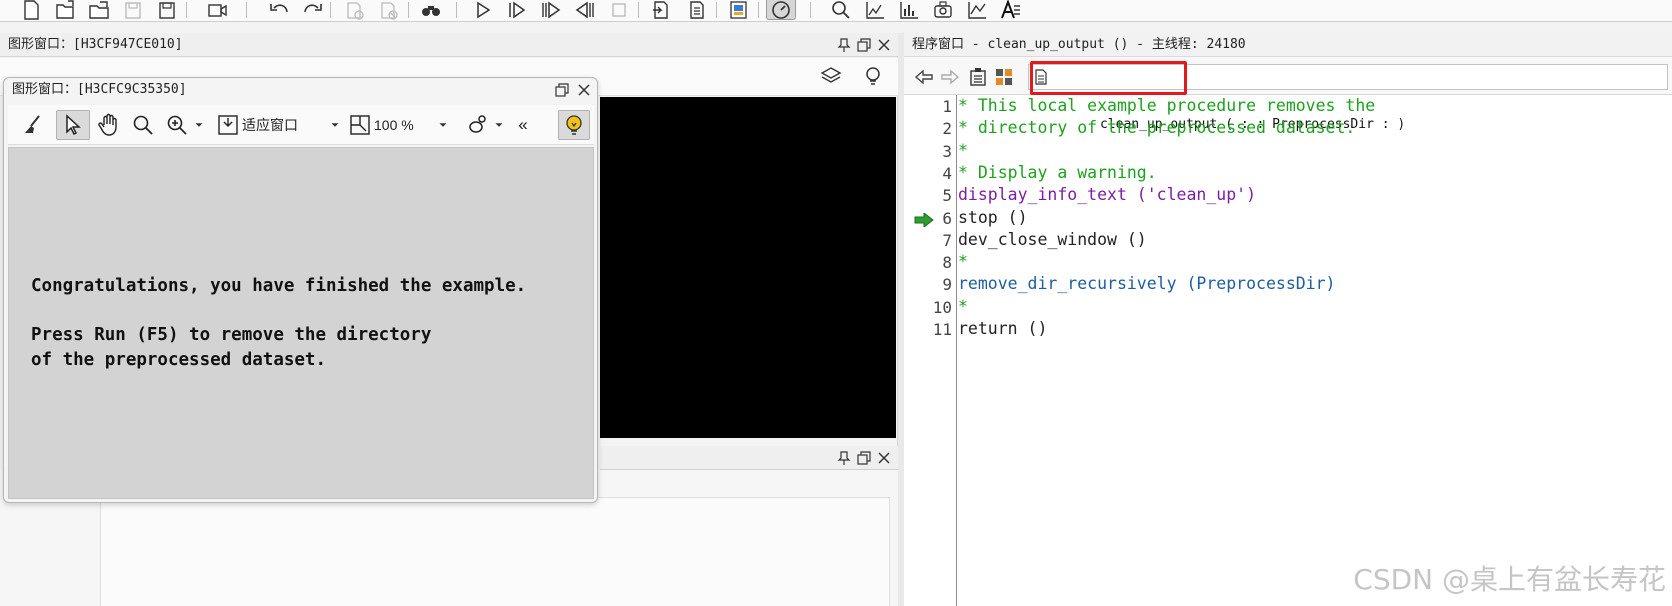  Describe the element at coordinates (360, 125) in the screenshot. I see `zoom-fit-icon` at that location.